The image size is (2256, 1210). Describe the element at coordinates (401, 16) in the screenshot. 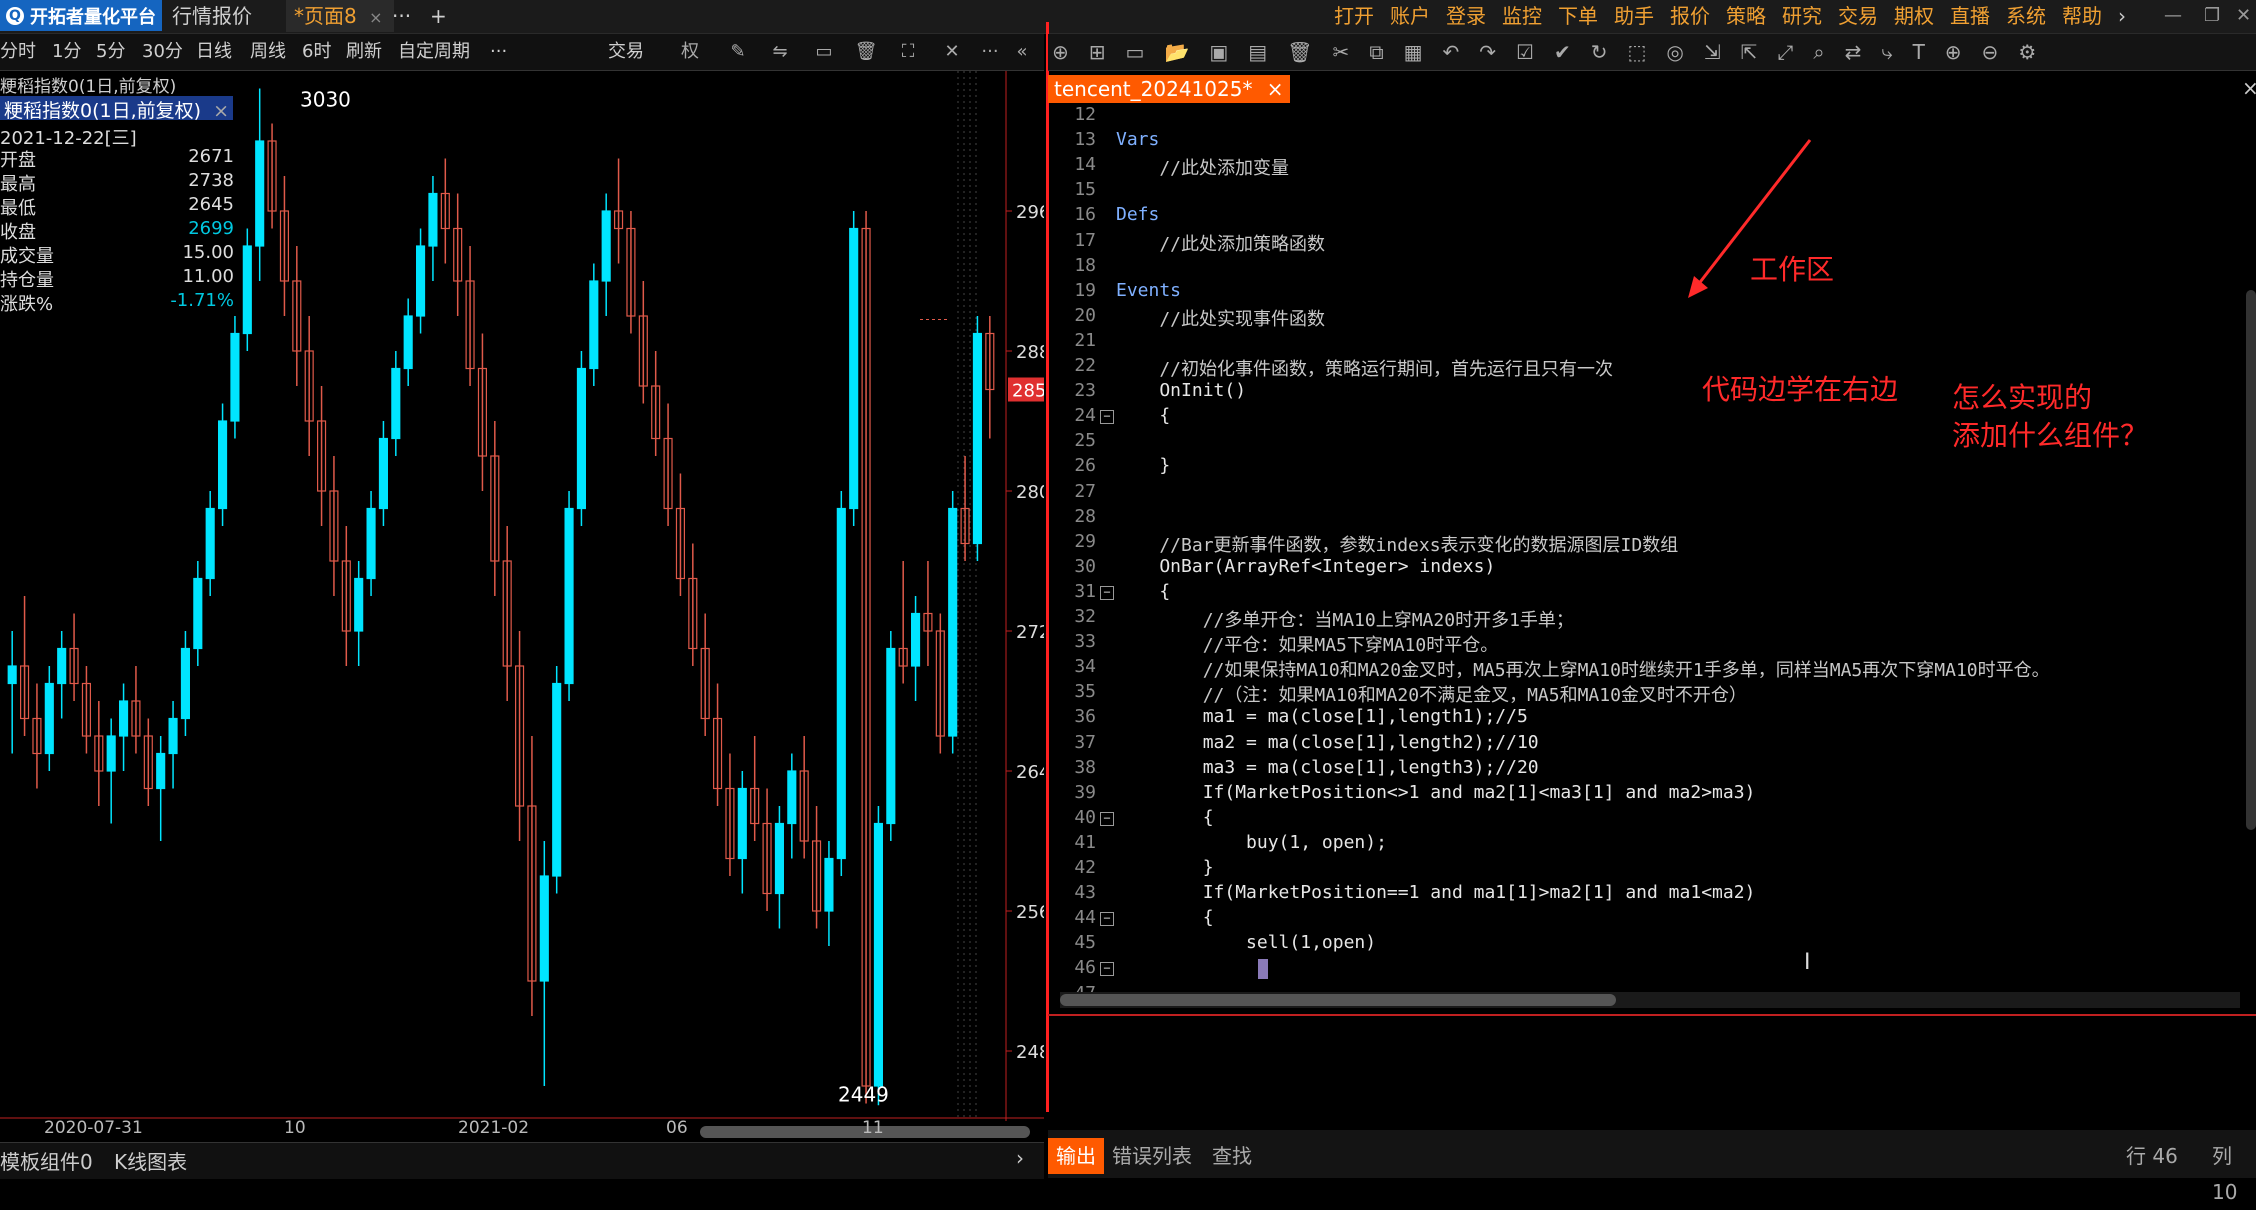

I see `tabs-more-button: ···` at that location.